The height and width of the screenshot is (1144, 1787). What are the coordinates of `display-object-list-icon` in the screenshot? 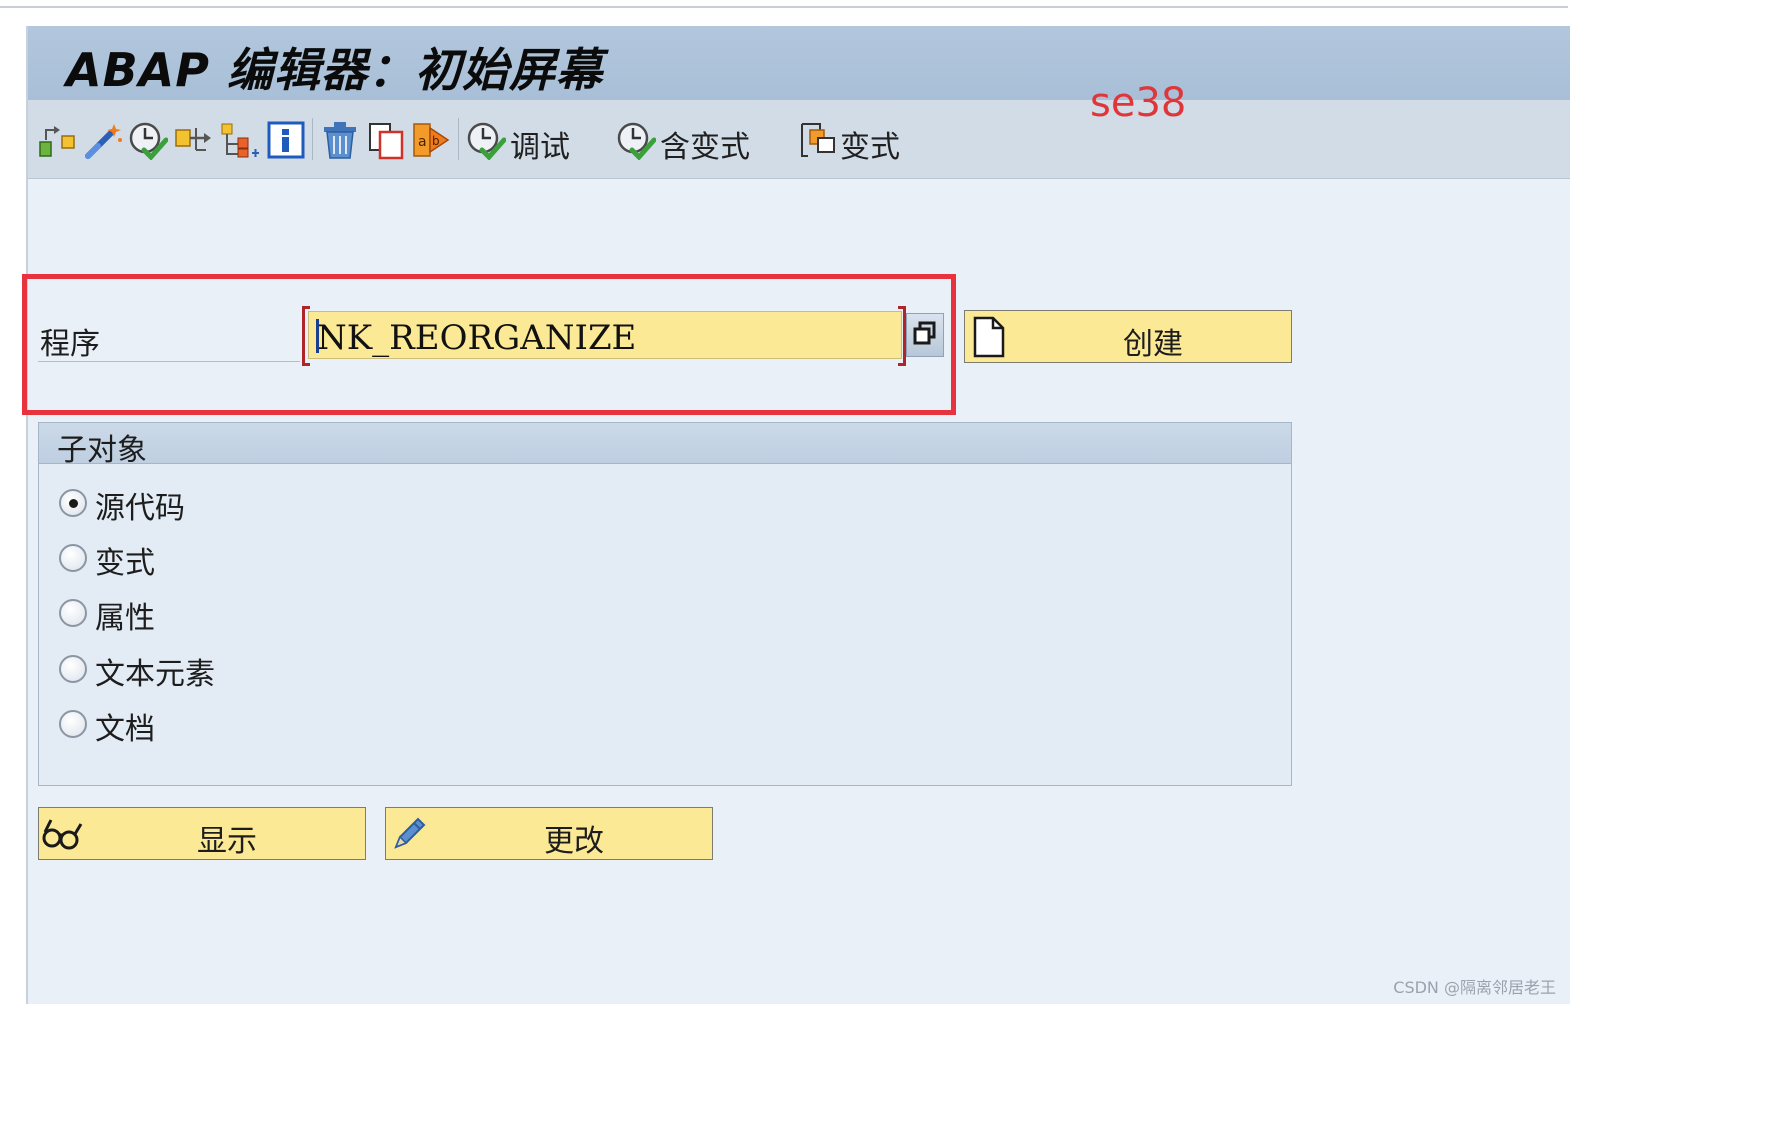 It's located at (240, 140).